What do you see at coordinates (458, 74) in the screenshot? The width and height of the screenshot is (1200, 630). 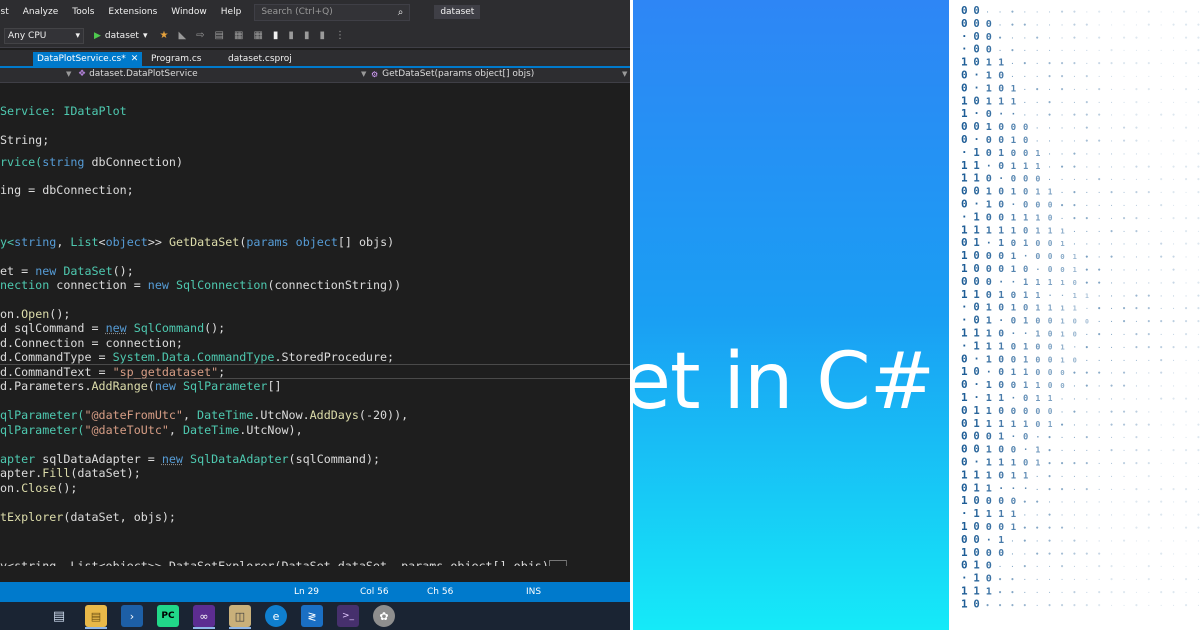 I see `member-name: GetDataSet(params object[] objs)` at bounding box center [458, 74].